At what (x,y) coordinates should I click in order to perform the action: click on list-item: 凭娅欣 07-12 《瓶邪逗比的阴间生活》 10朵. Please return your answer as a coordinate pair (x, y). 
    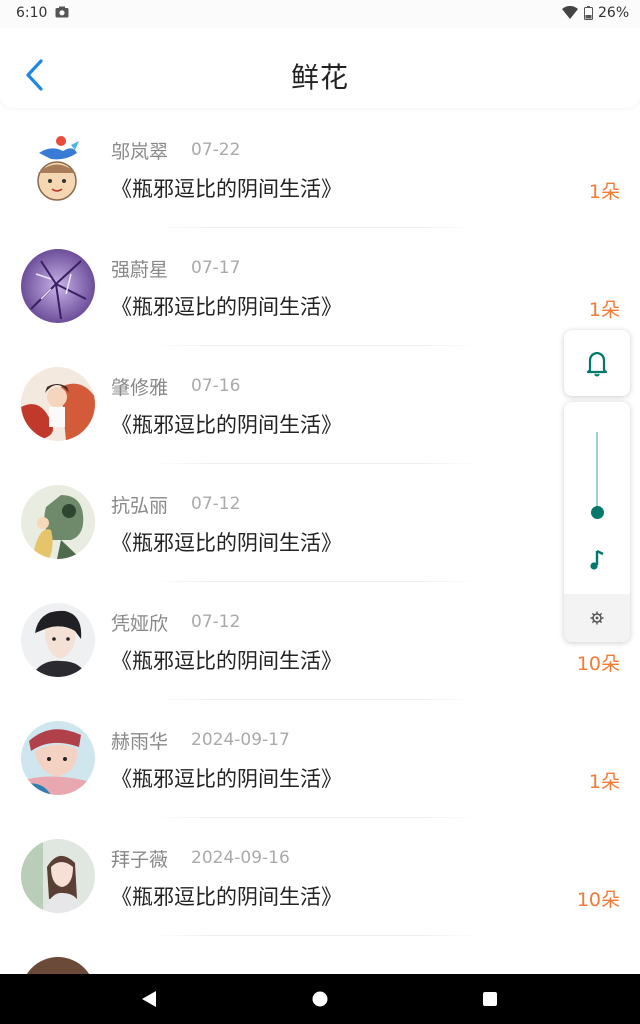
    Looking at the image, I should click on (320, 641).